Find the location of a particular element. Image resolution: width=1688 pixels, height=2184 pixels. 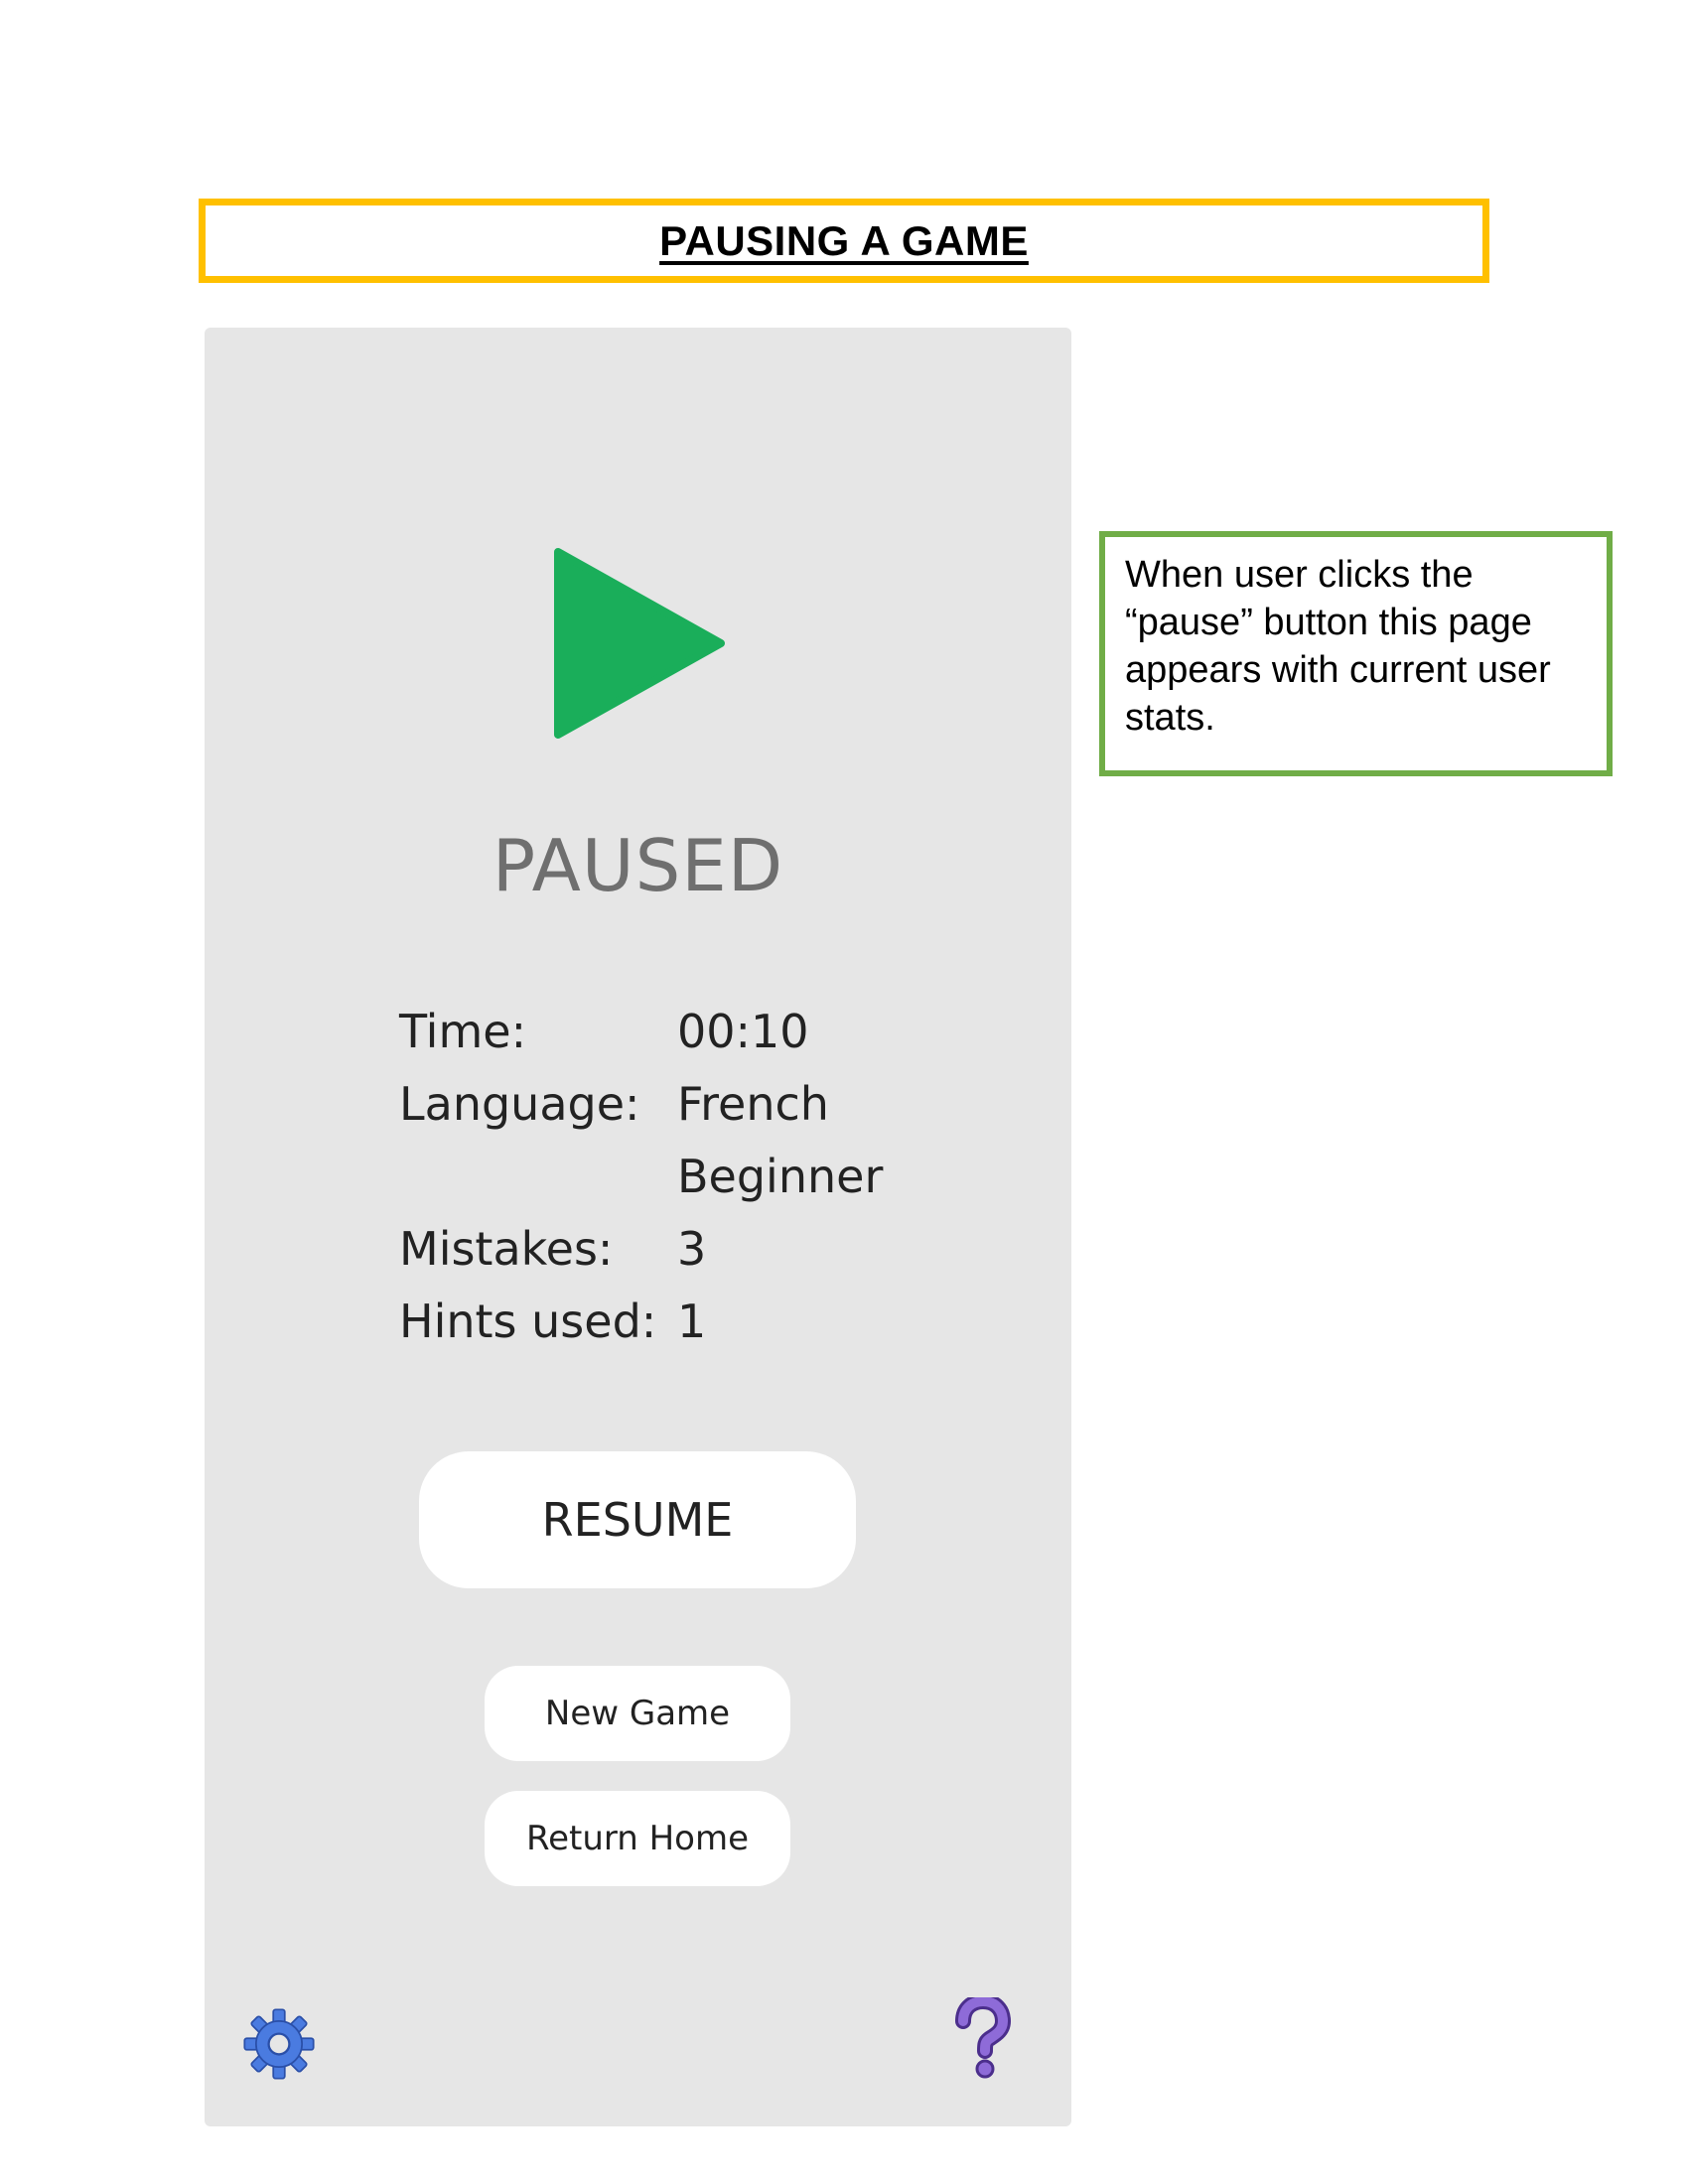

gear-icon is located at coordinates (279, 2044).